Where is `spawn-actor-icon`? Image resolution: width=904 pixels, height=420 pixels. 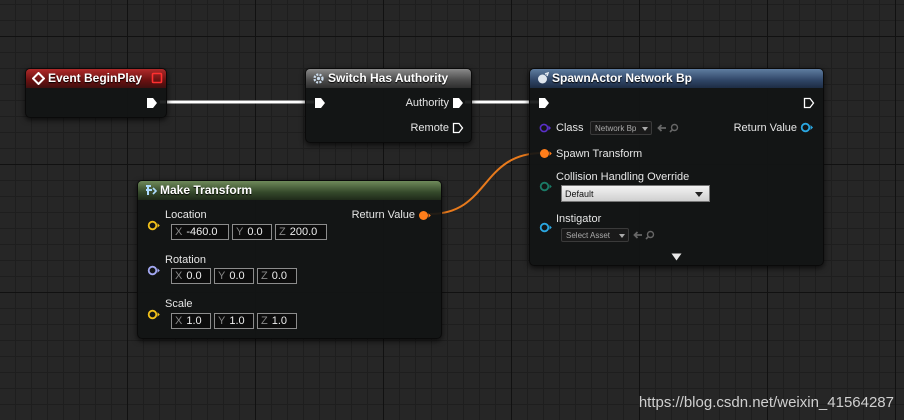 spawn-actor-icon is located at coordinates (543, 78).